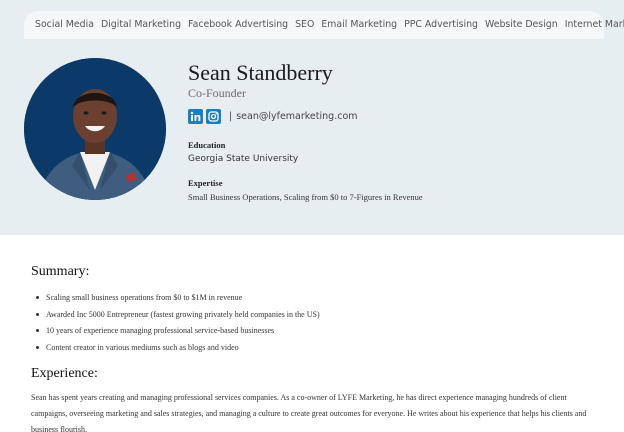 This screenshot has height=432, width=624. I want to click on summary-heading: Summary:, so click(60, 271).